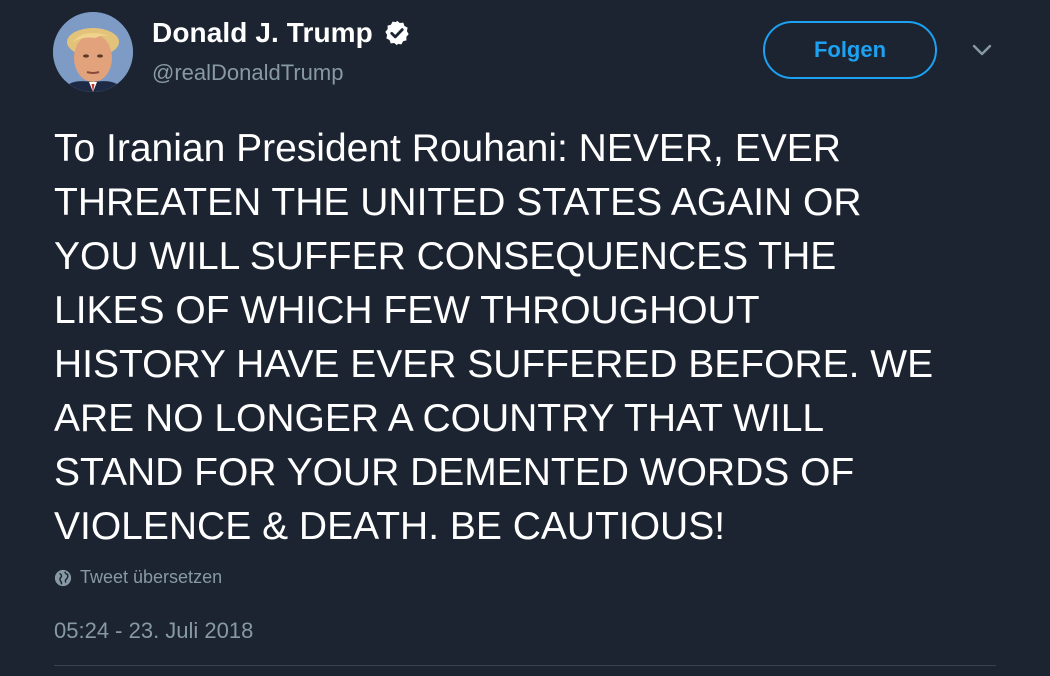 The image size is (1050, 676). I want to click on follow-button: Folgen, so click(850, 50).